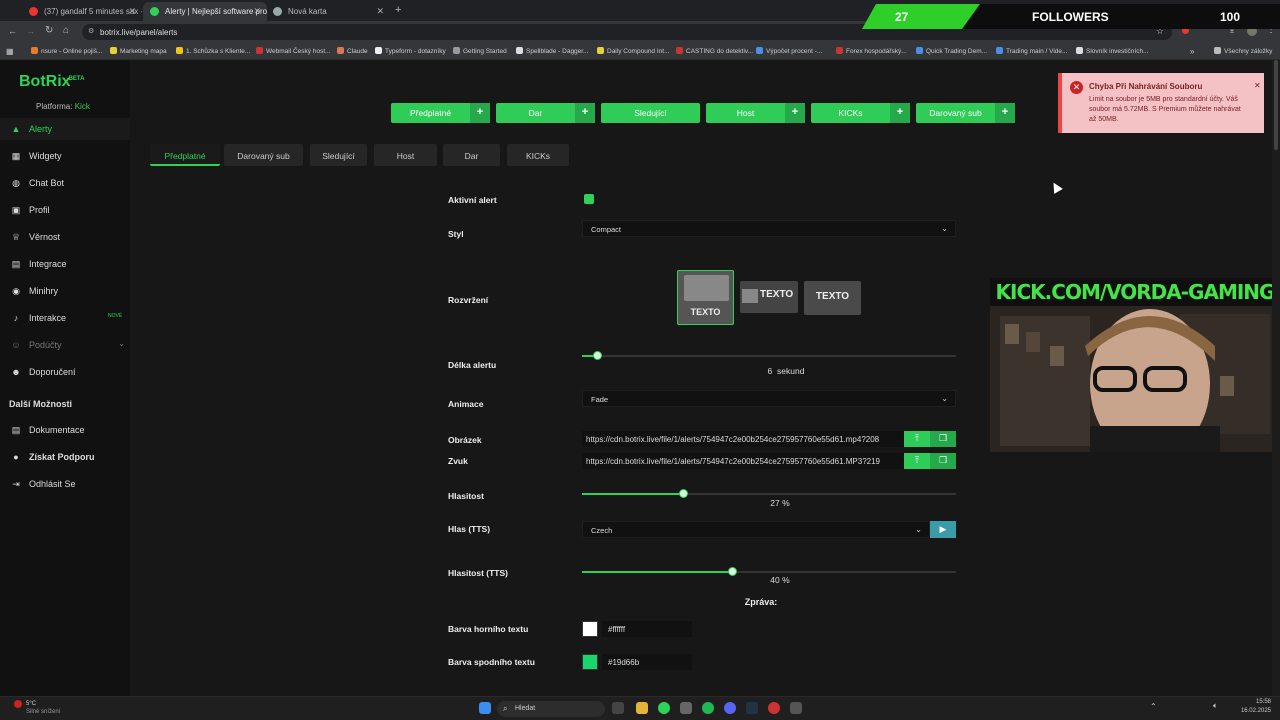 This screenshot has width=1280, height=720. I want to click on sidebar-item-widgety: ▦ Widgety, so click(65, 156).